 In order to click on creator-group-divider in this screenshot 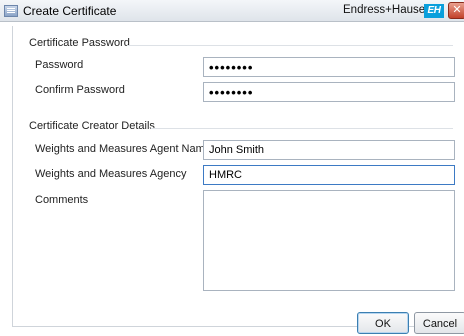, I will do `click(302, 128)`.